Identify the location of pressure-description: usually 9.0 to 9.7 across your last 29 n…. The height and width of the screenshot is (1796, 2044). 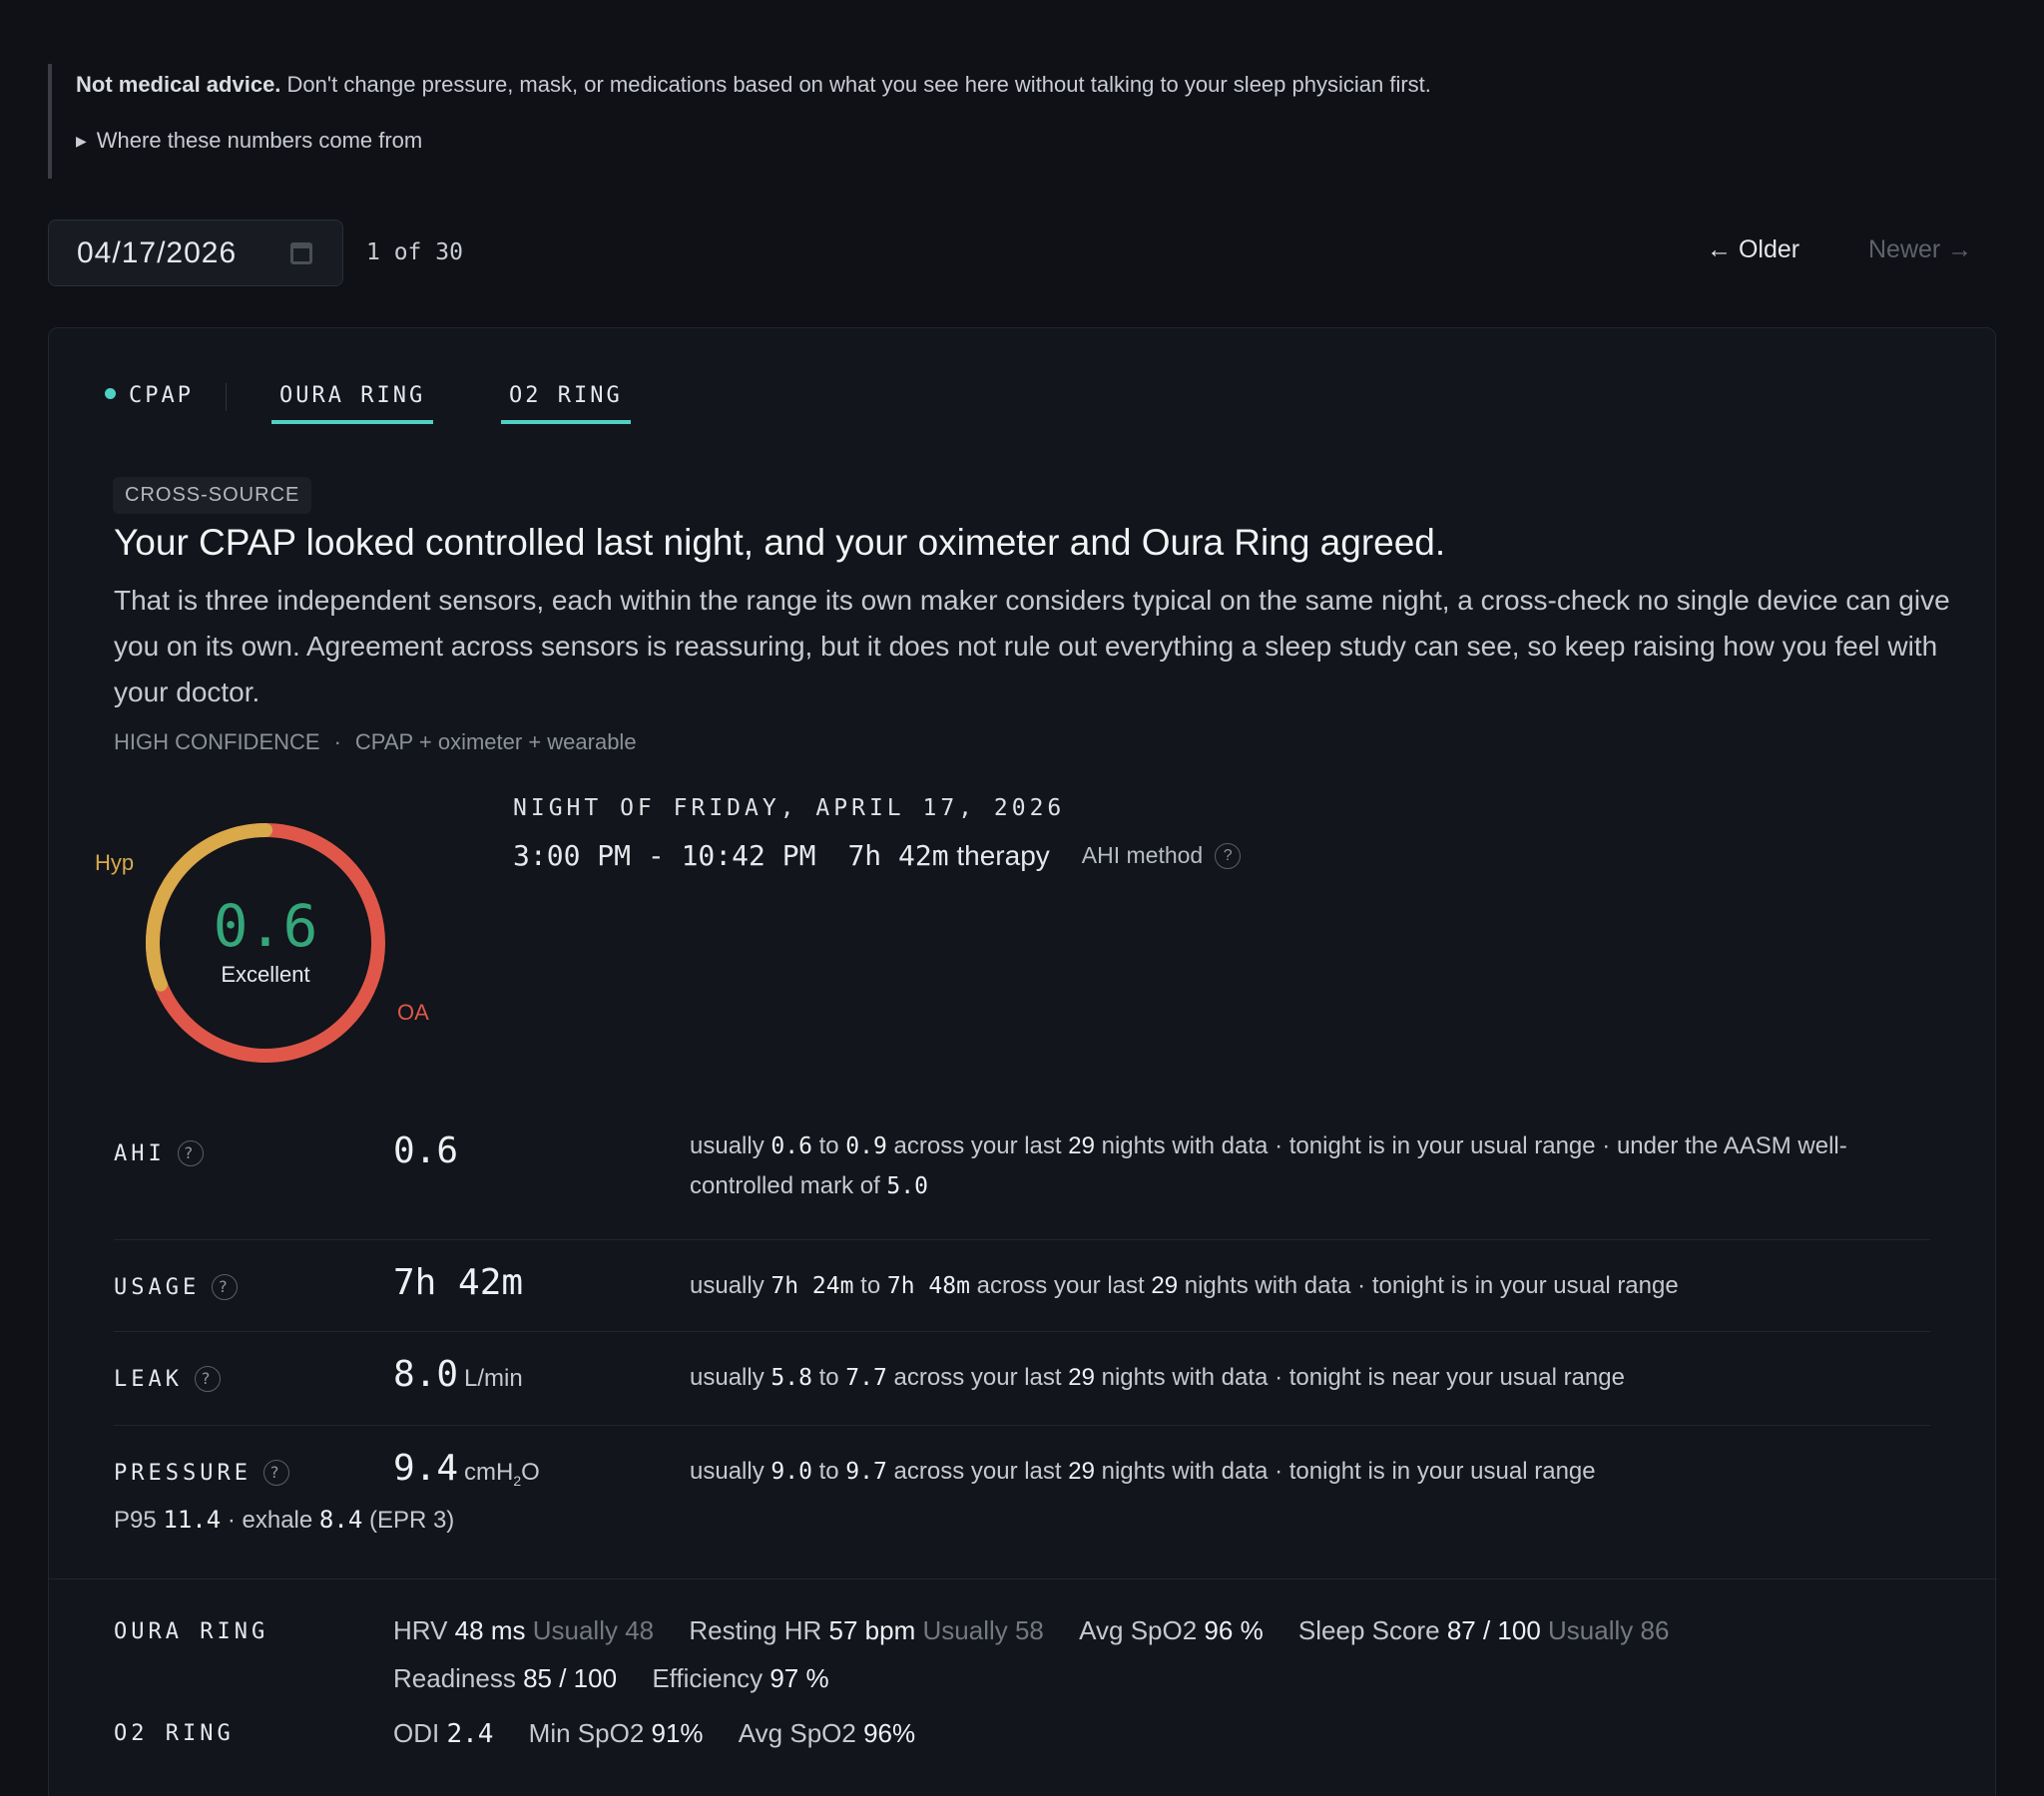
(1308, 1472).